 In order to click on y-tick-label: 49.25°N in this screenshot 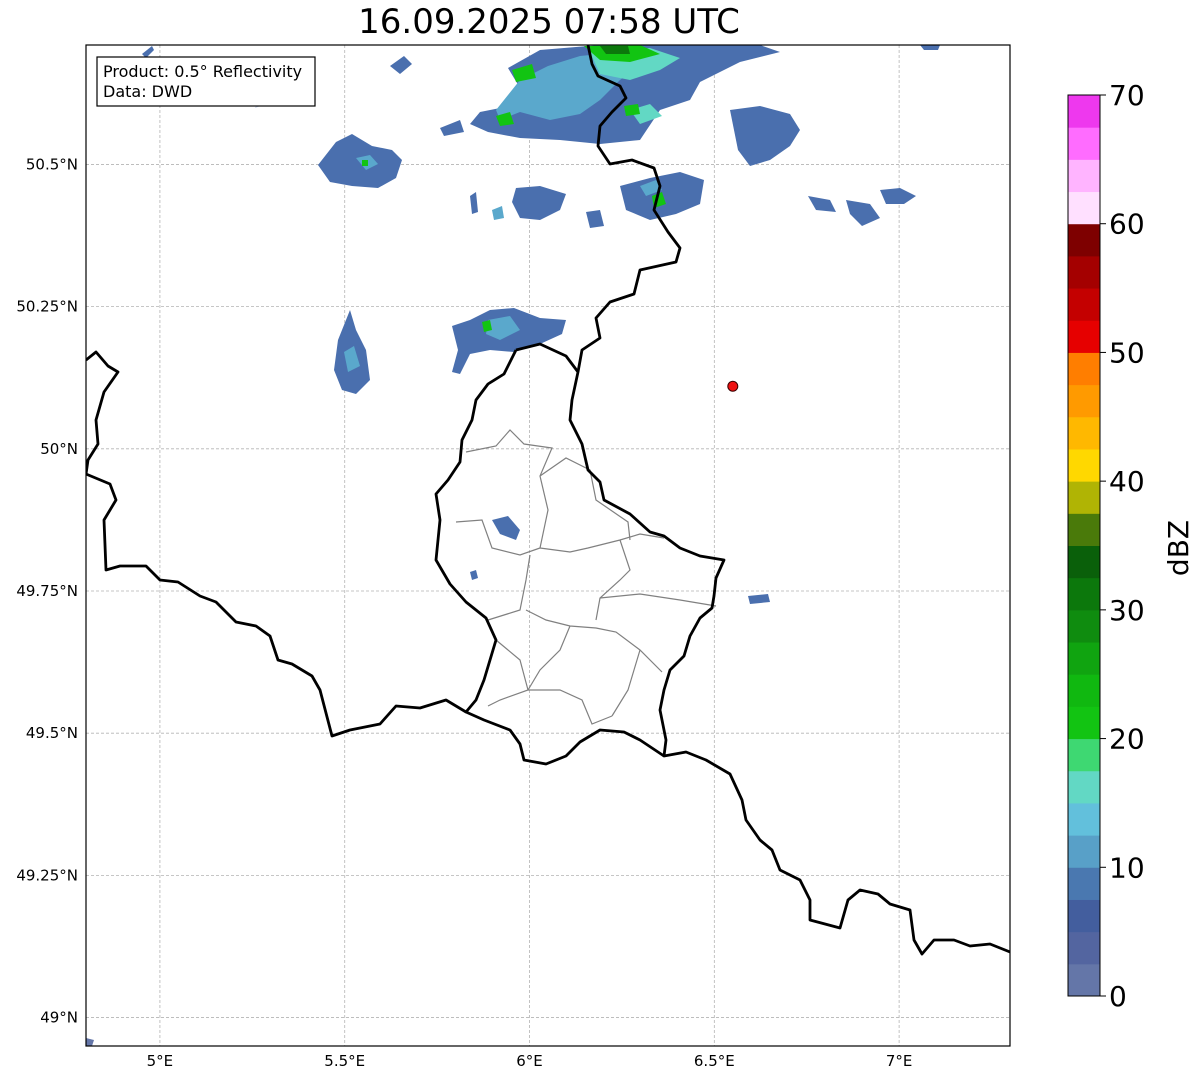, I will do `click(47, 875)`.